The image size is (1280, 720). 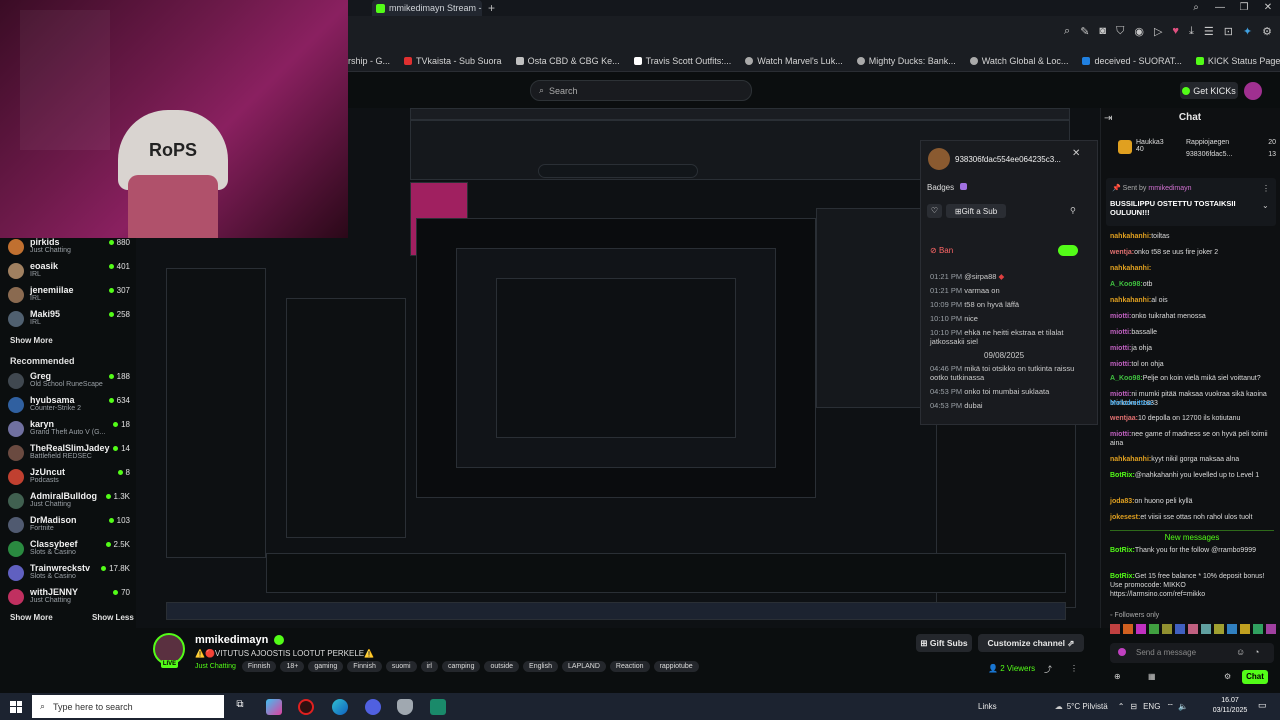 What do you see at coordinates (427, 8) in the screenshot?
I see `browser-tab: mmikedimayn Stream -` at bounding box center [427, 8].